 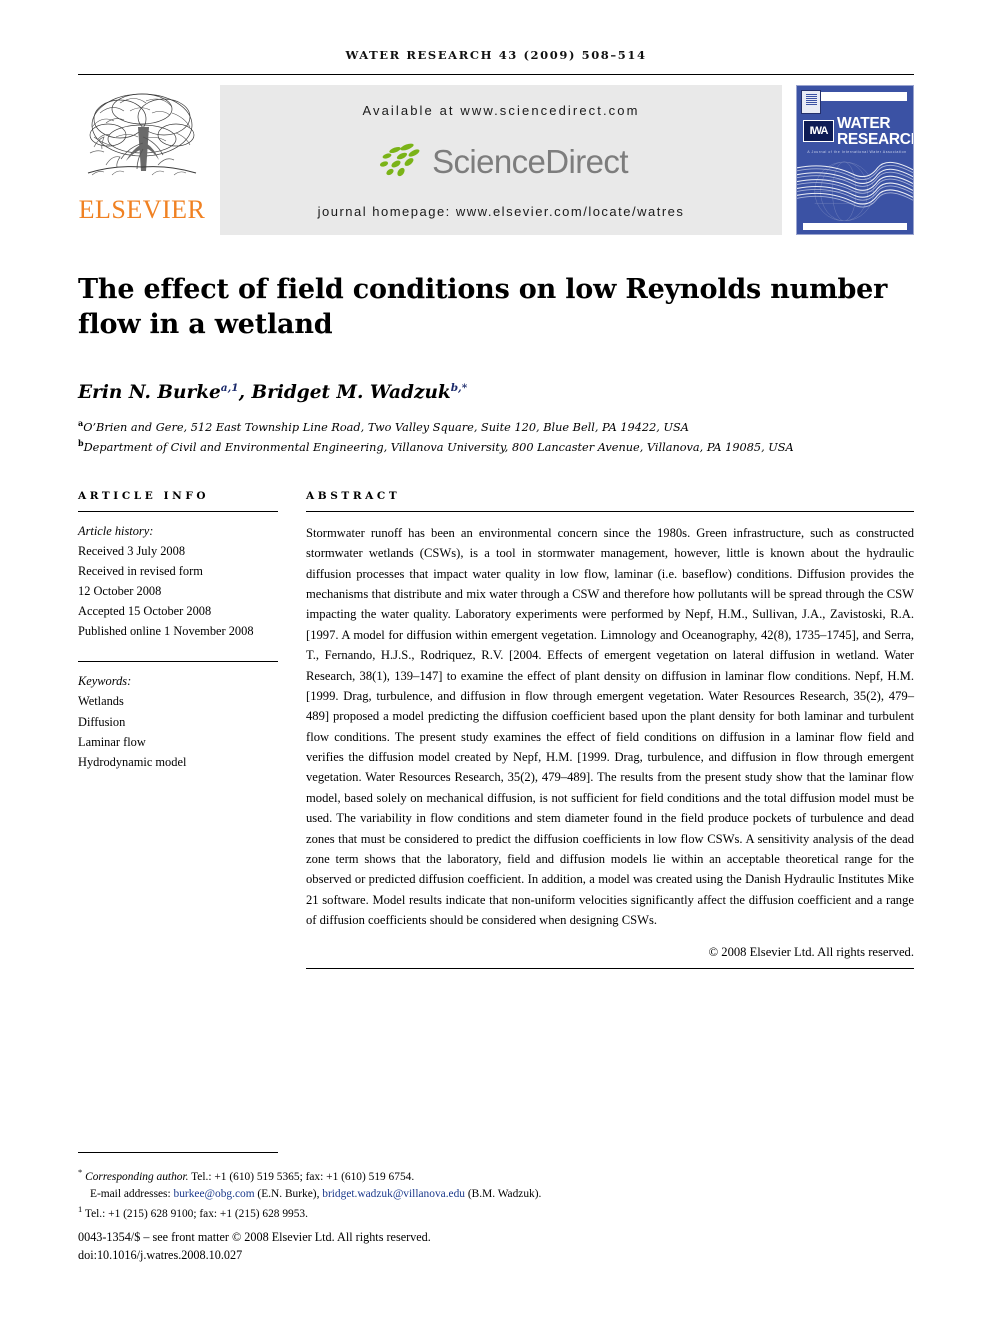 I want to click on article-history-label: Article history:, so click(x=116, y=530).